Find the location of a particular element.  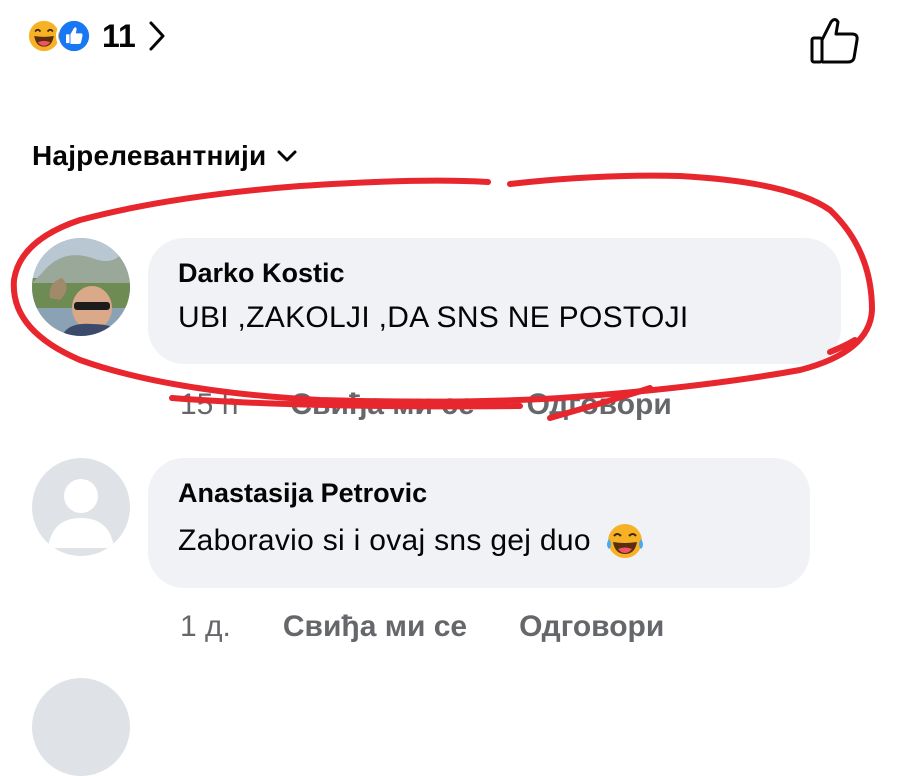

comment-text: Zaboravio si i ovaj sns gej duo is located at coordinates (384, 540).